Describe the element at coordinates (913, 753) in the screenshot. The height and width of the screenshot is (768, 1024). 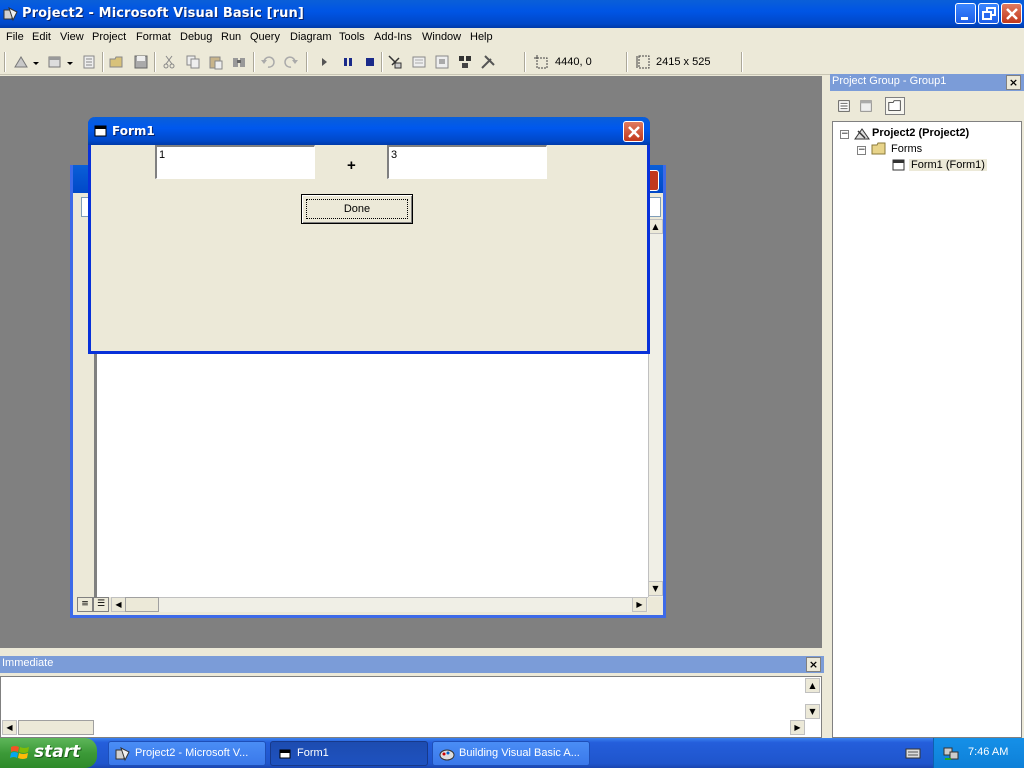
I see `keyboard-icon` at that location.